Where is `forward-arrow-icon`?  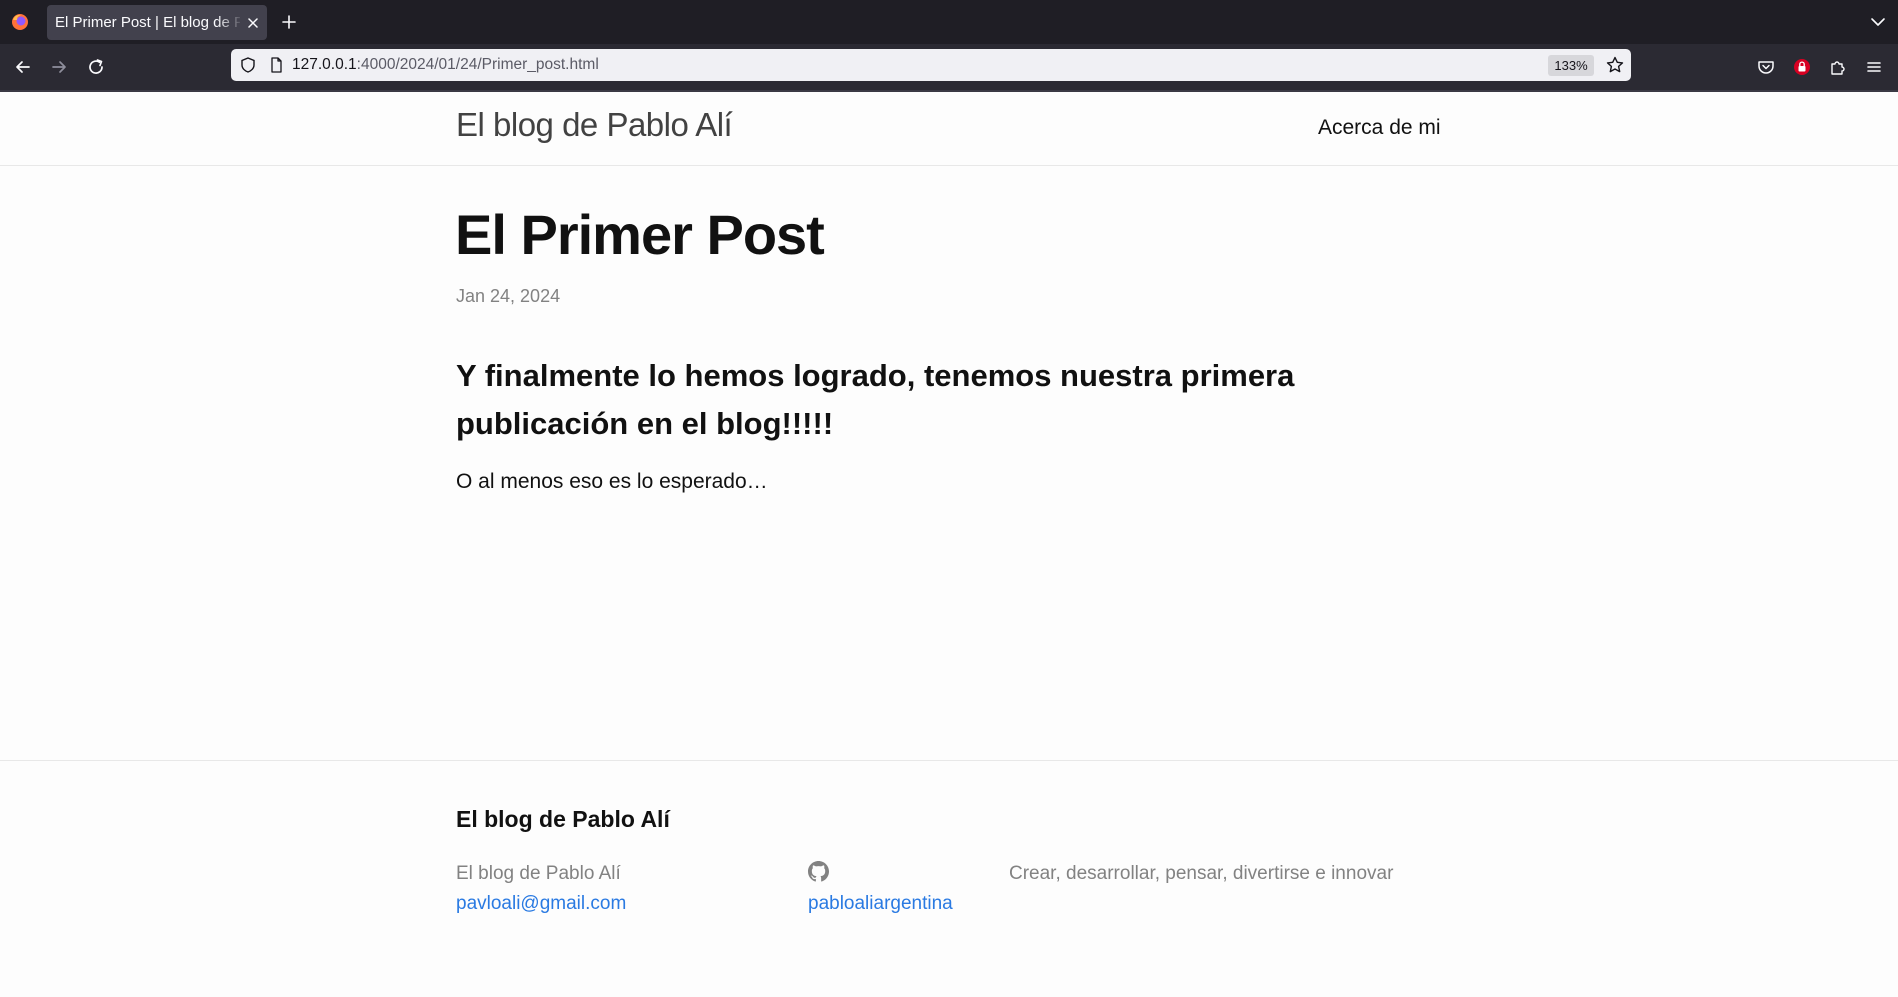 forward-arrow-icon is located at coordinates (59, 67).